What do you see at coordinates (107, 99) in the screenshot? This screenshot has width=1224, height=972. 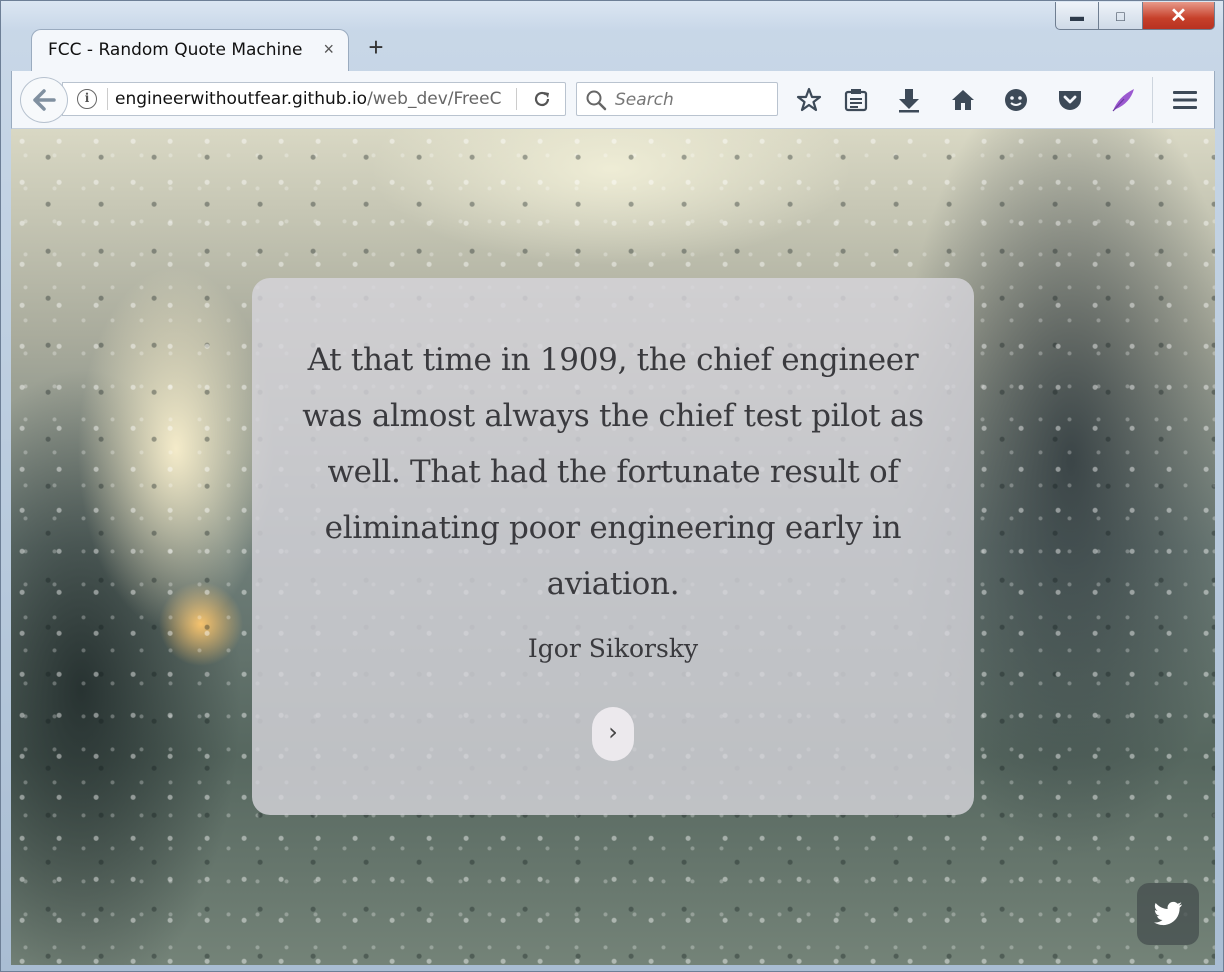 I see `url-divider` at bounding box center [107, 99].